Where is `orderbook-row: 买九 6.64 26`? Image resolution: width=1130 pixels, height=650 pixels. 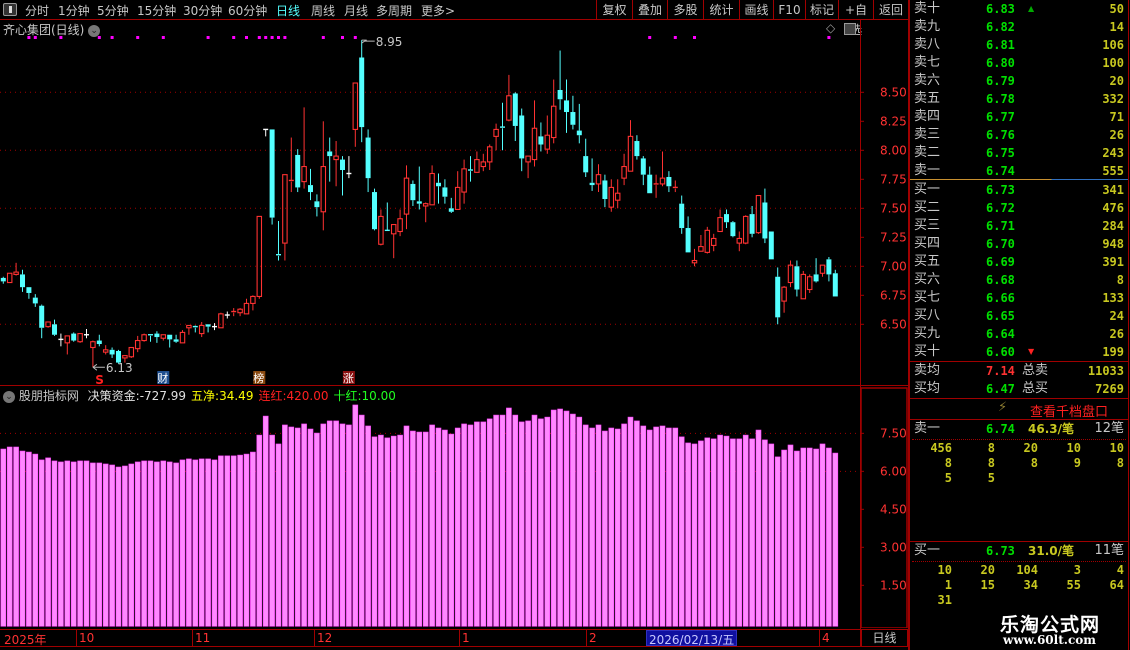 orderbook-row: 买九 6.64 26 is located at coordinates (1020, 334).